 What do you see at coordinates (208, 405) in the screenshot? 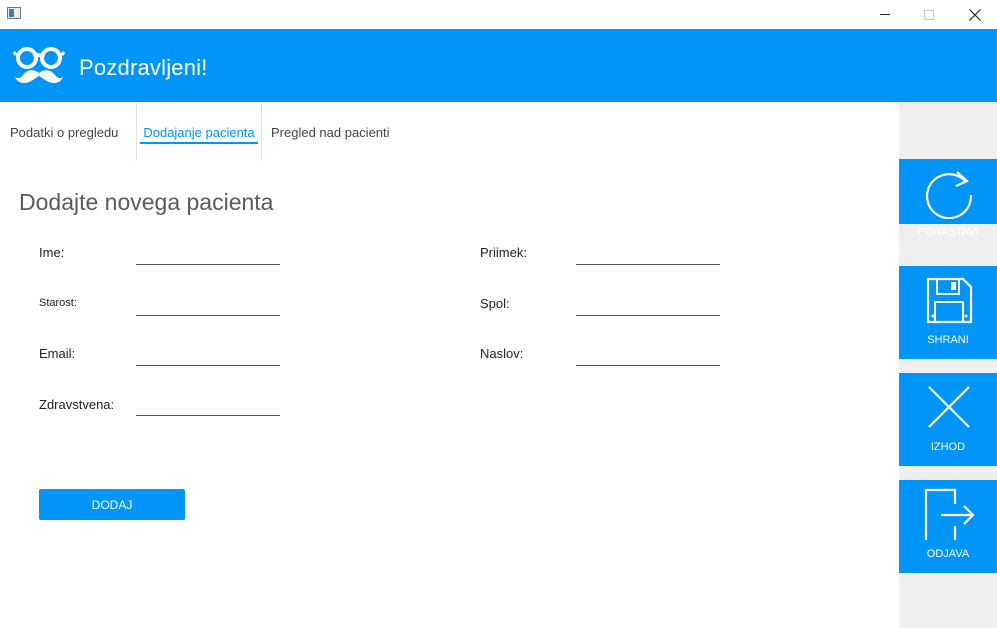
I see `zdravstvena-field` at bounding box center [208, 405].